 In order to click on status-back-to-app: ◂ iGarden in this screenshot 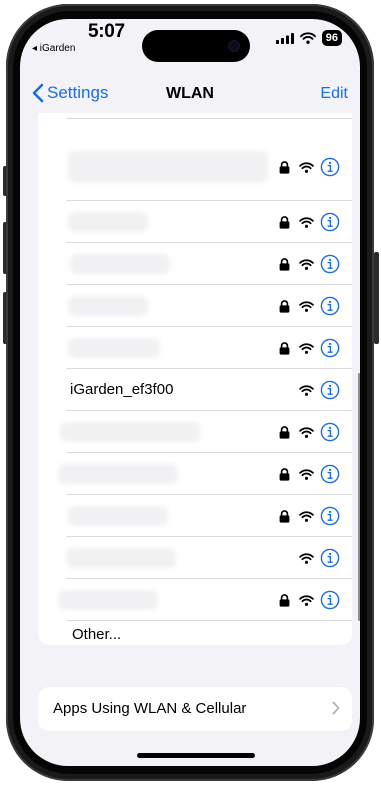, I will do `click(53, 48)`.